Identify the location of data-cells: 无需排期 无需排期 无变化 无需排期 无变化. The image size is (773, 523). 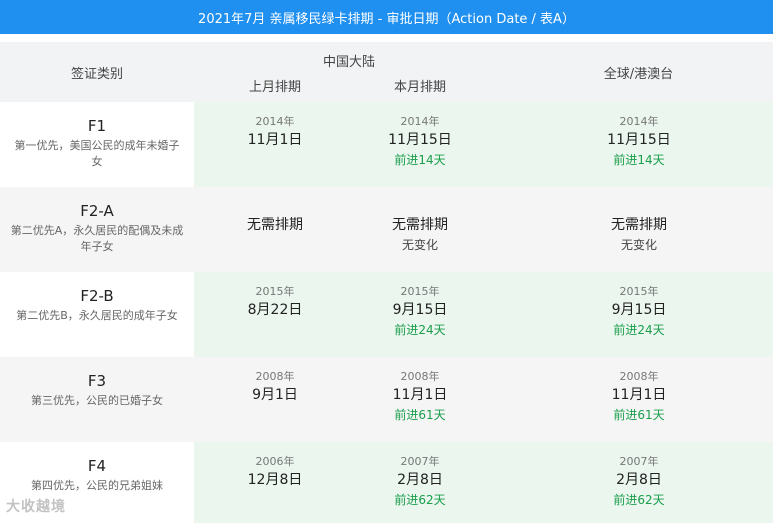
(483, 229).